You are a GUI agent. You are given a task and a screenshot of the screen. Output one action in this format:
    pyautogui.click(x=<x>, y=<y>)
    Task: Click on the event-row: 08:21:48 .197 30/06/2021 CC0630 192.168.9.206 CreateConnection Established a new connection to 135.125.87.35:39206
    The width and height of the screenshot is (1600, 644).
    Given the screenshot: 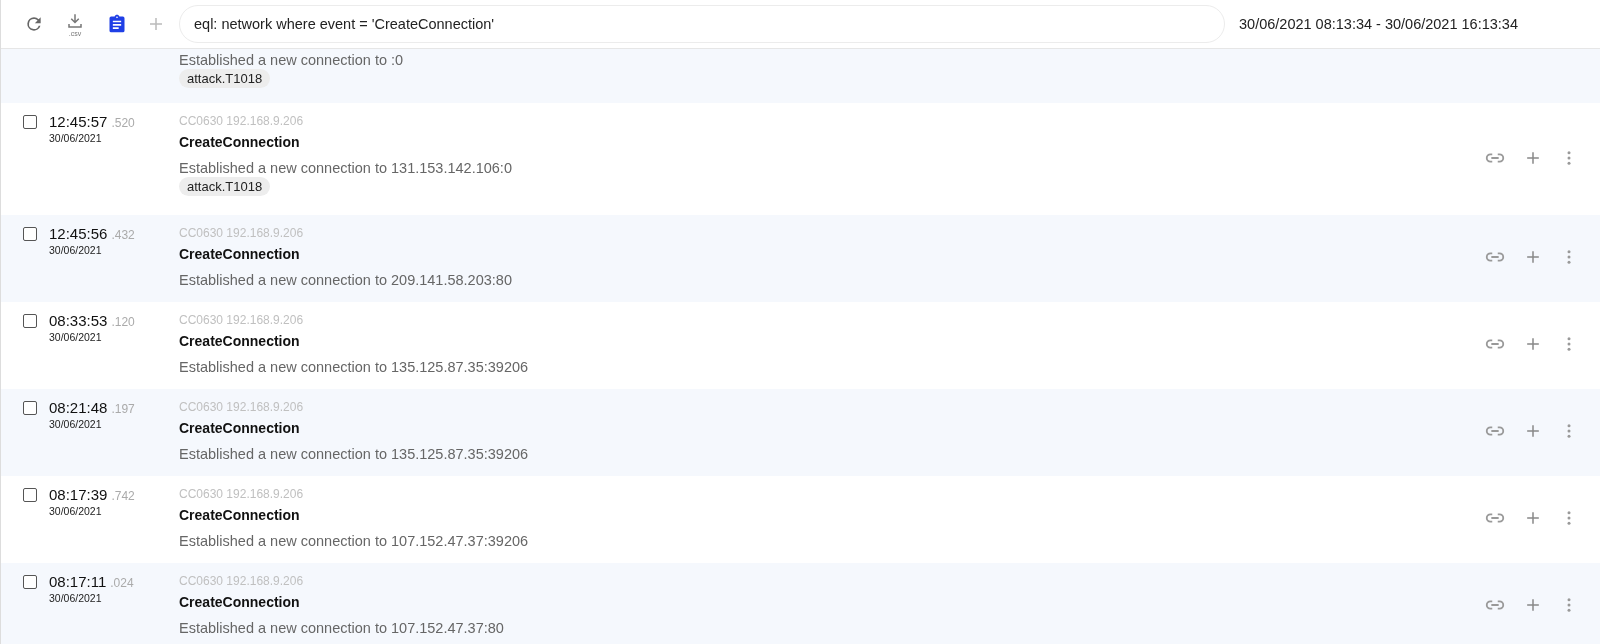 What is the action you would take?
    pyautogui.click(x=800, y=432)
    